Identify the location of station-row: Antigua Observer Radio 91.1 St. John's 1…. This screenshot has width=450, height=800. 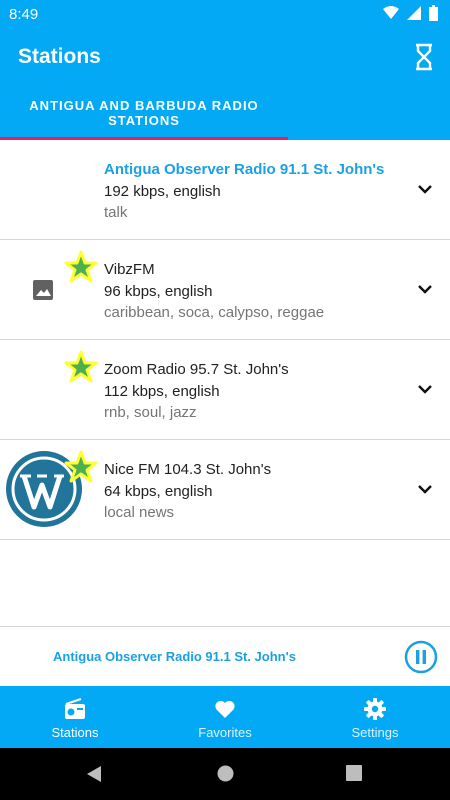
(225, 190).